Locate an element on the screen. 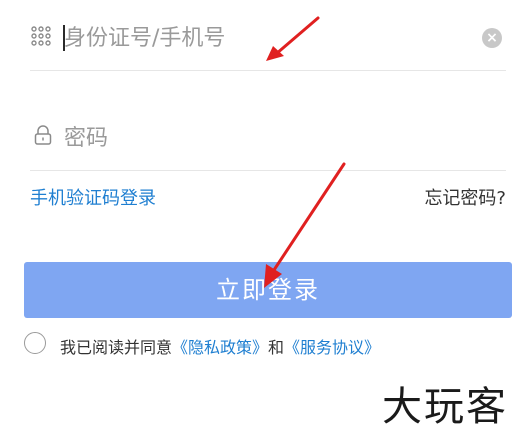  watermark-logo: 大玩客 is located at coordinates (445, 407).